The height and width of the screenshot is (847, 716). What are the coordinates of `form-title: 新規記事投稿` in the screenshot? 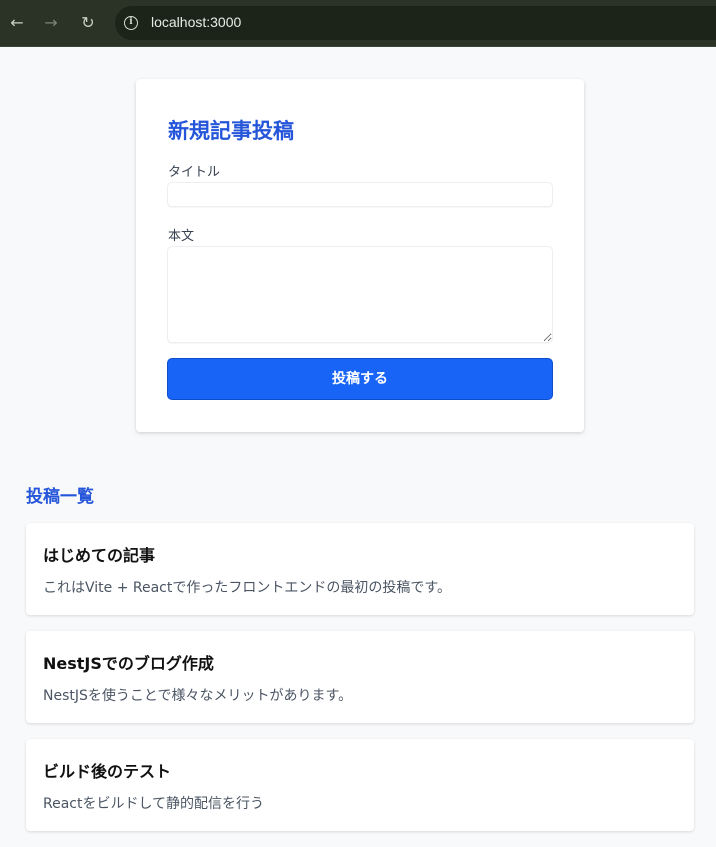 It's located at (231, 131).